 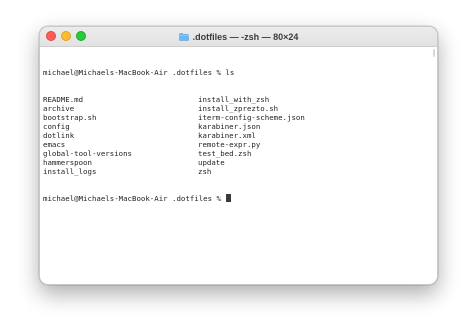 I want to click on file-entry: iterm-config-scheme.json, so click(x=251, y=117).